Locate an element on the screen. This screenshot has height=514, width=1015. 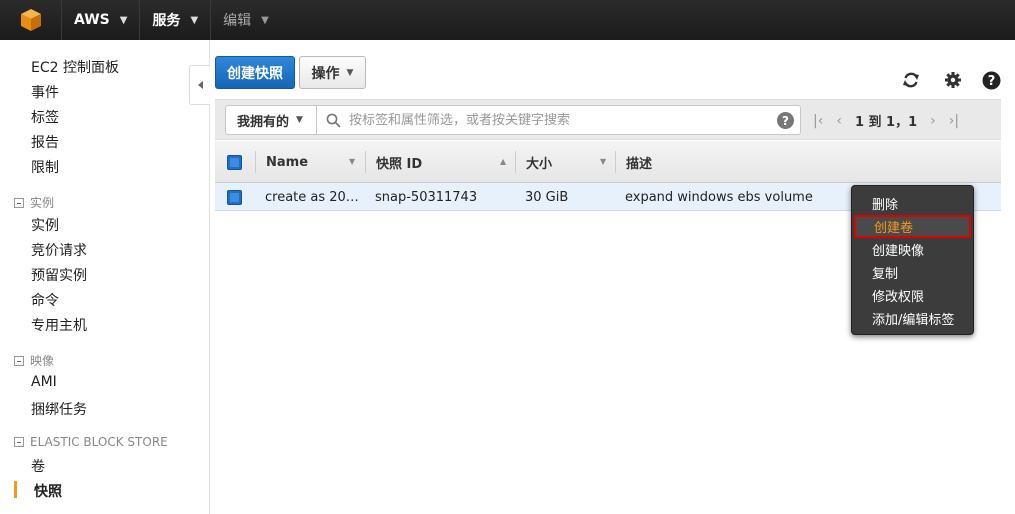
menu-item-create-image: 创建映像 is located at coordinates (912, 249).